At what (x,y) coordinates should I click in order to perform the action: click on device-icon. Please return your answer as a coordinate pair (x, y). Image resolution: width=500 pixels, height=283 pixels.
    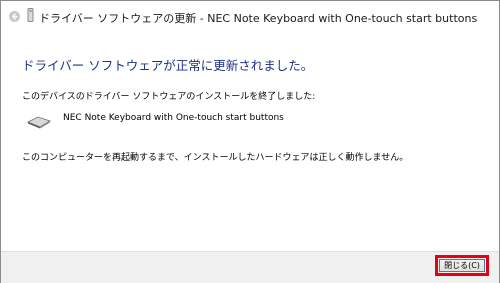
    Looking at the image, I should click on (30, 15).